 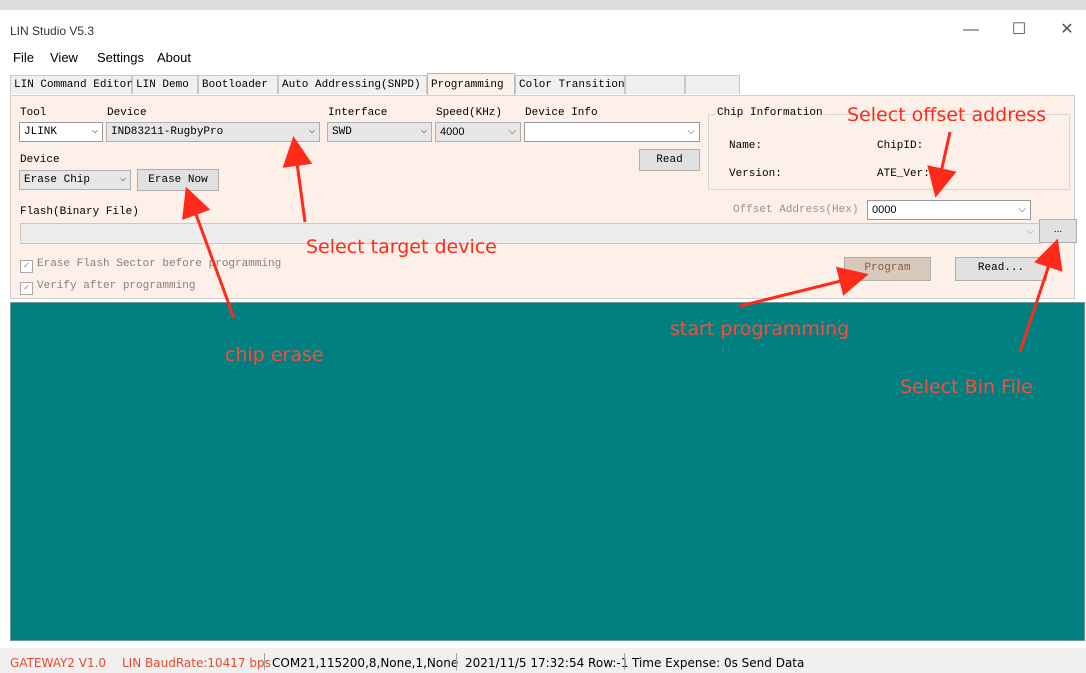 I want to click on chip-id-label: ChipID:, so click(x=900, y=146).